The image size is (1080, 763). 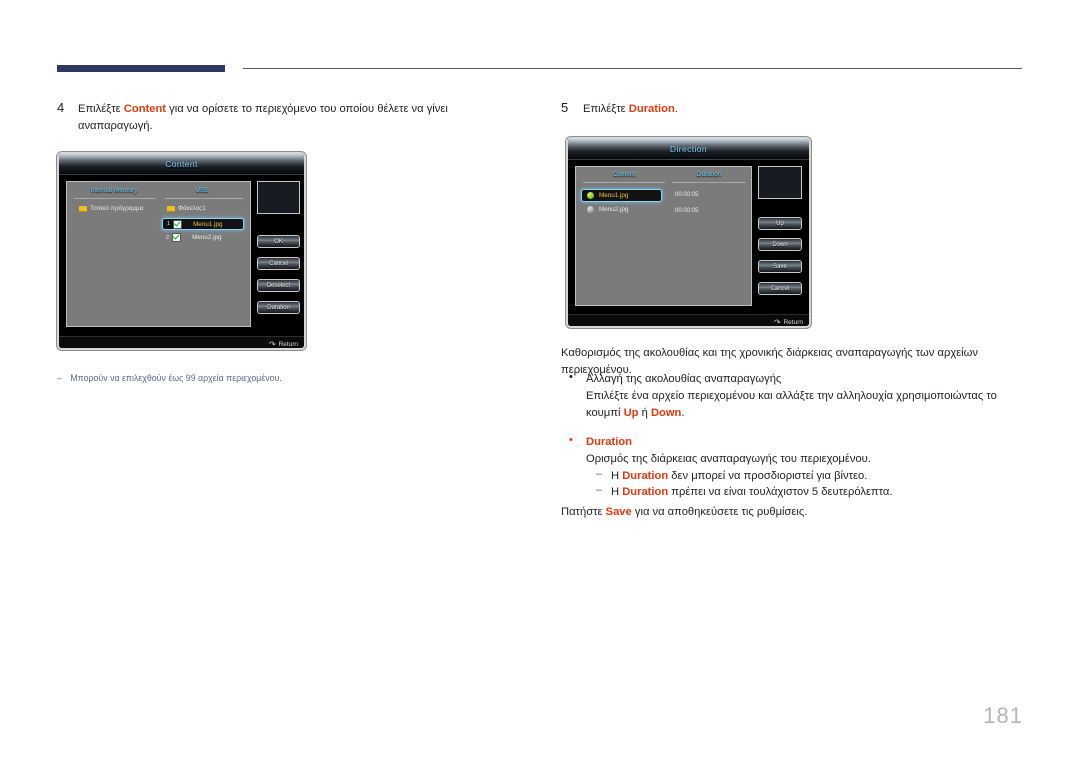 I want to click on list-item: Τοπικό πρόγραμμα, so click(x=111, y=208).